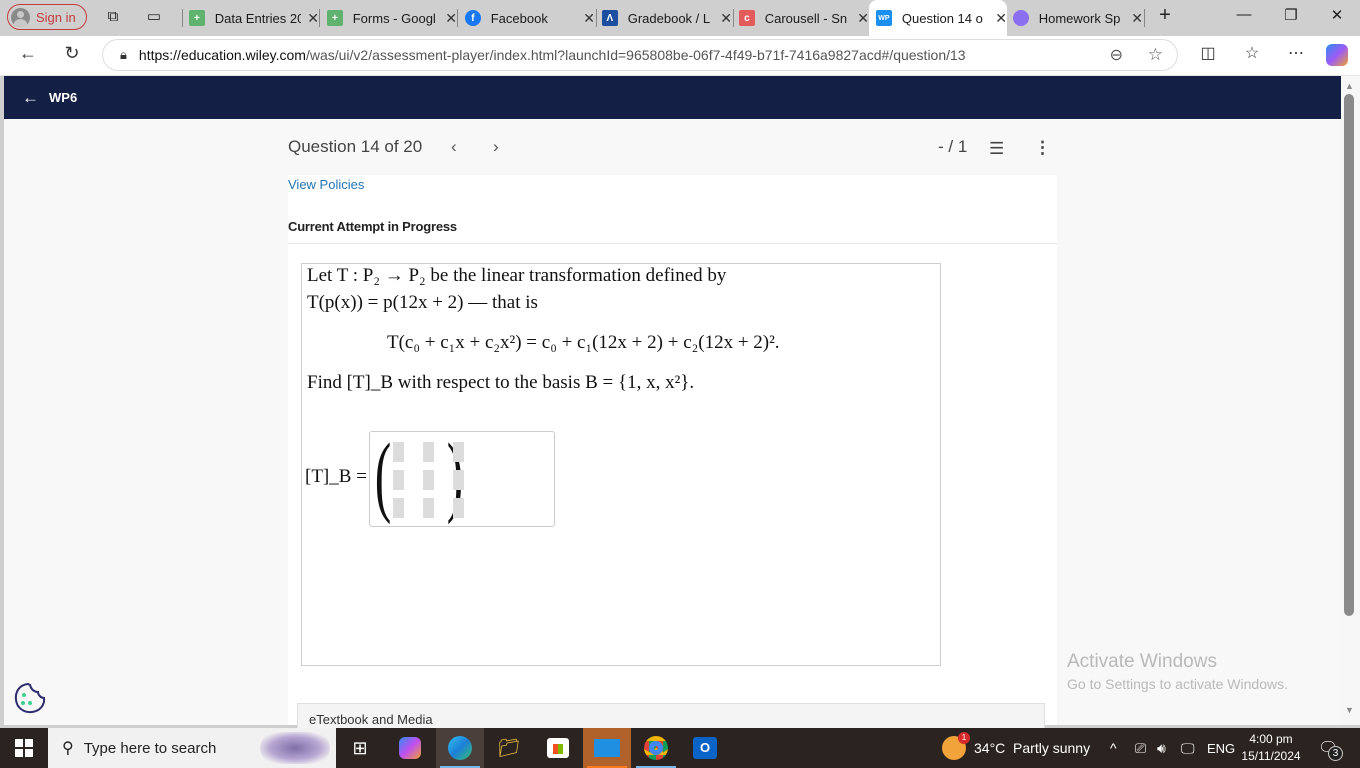 The image size is (1360, 768). I want to click on task-view-icon: ⊞, so click(360, 748).